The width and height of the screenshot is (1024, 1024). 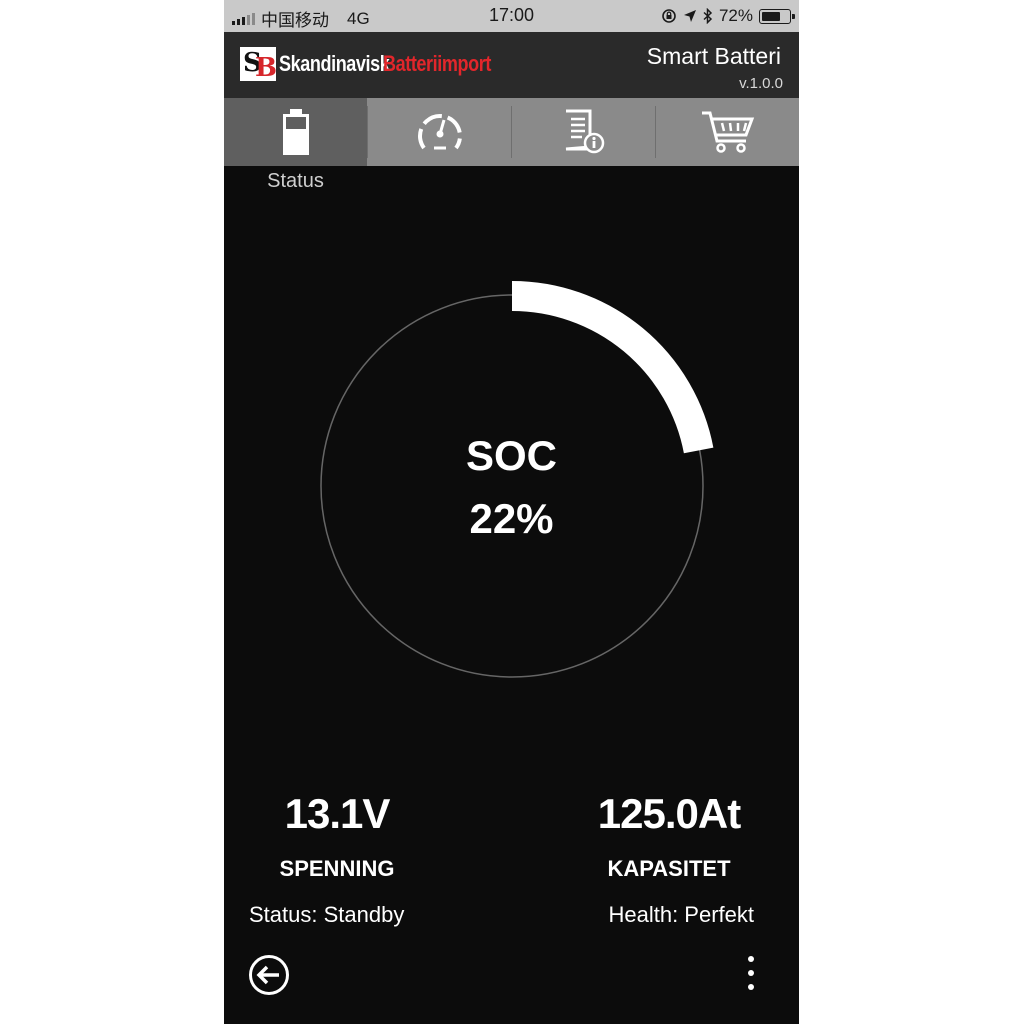 What do you see at coordinates (751, 975) in the screenshot?
I see `more-options-icon` at bounding box center [751, 975].